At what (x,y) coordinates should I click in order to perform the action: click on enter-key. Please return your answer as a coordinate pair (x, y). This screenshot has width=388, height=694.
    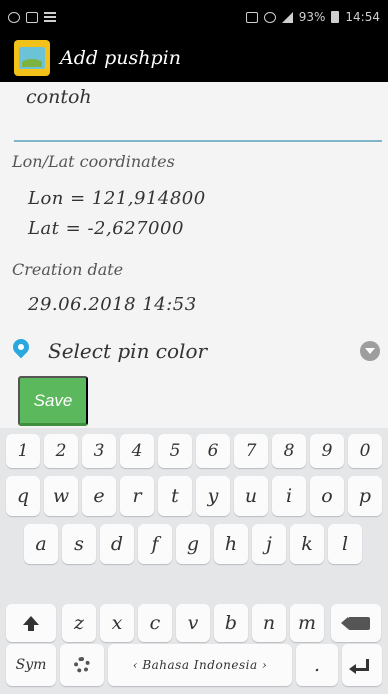
    Looking at the image, I should click on (362, 665).